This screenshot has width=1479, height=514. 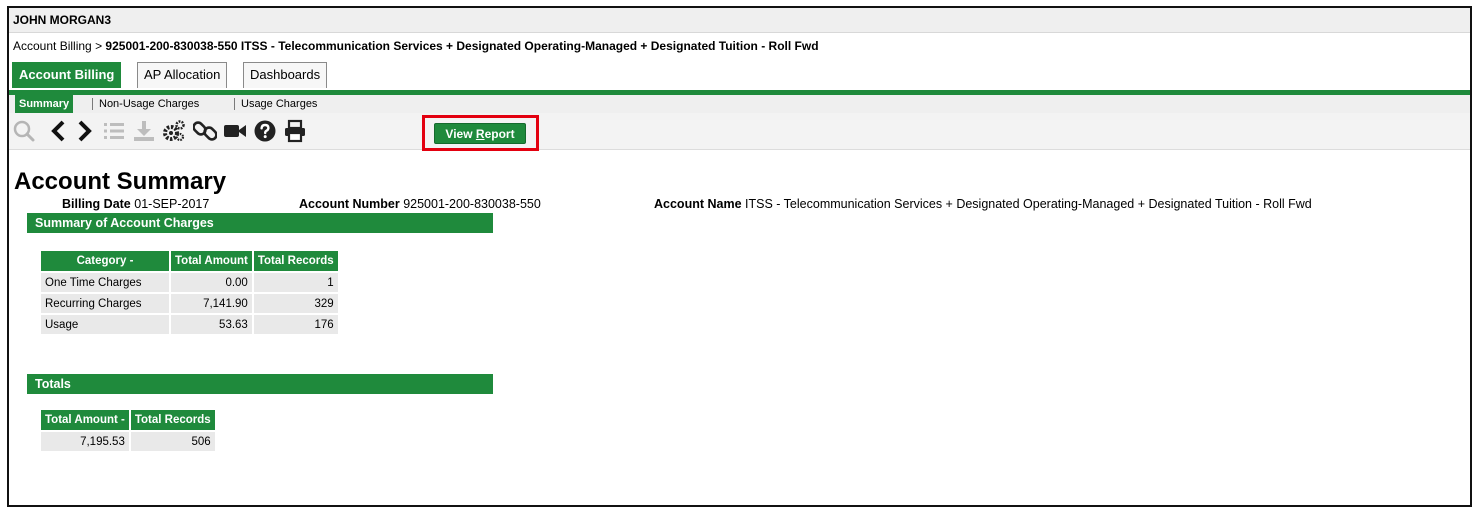 What do you see at coordinates (85, 441) in the screenshot?
I see `cell-total-amount: 7,195.53` at bounding box center [85, 441].